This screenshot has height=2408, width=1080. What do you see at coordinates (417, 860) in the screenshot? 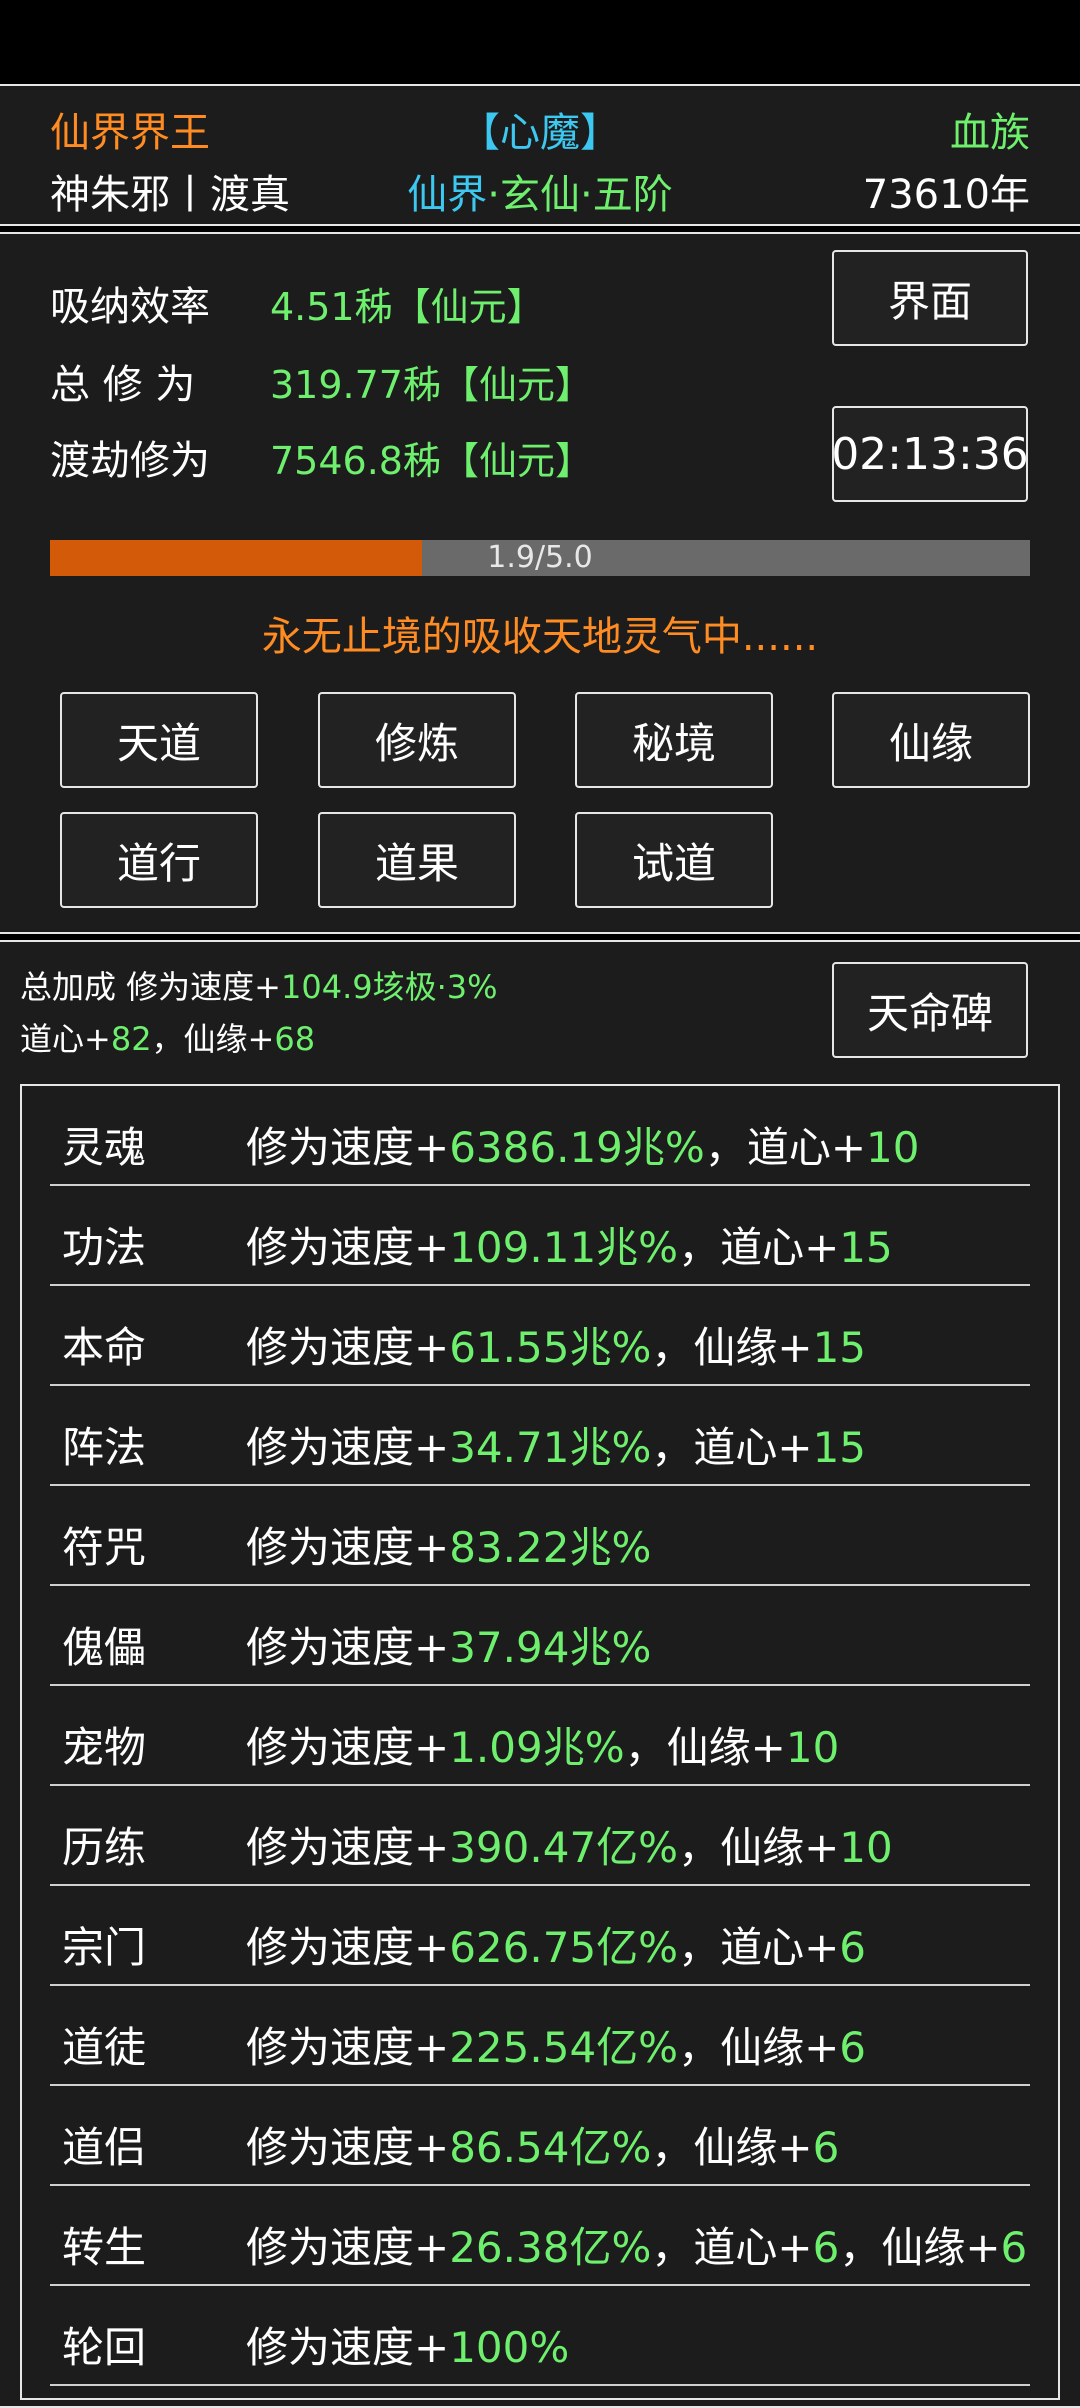
I see `menu-button-dao-fruit: 道果` at bounding box center [417, 860].